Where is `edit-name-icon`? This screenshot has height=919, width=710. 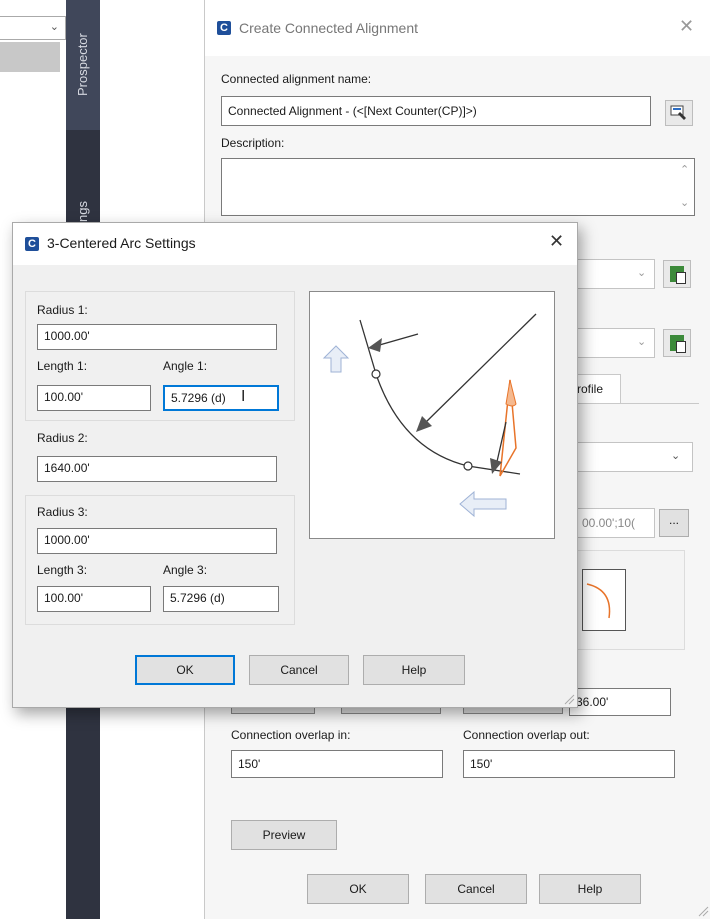 edit-name-icon is located at coordinates (678, 112).